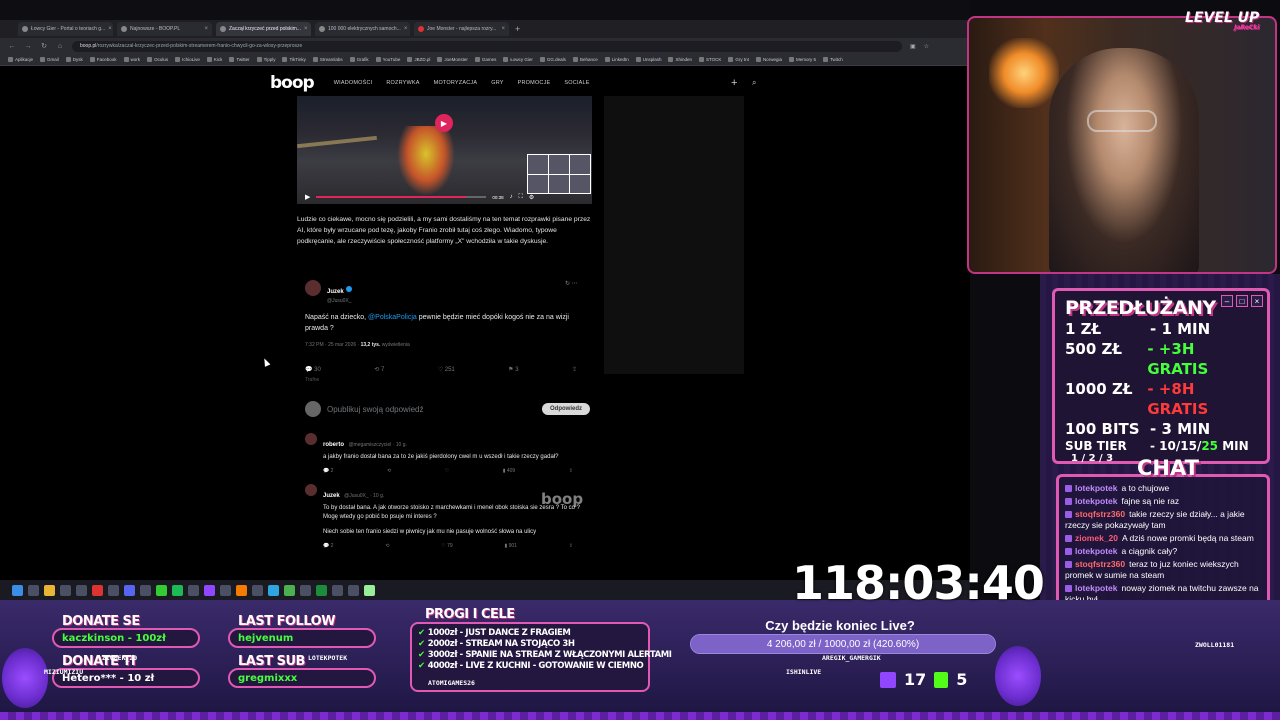 This screenshot has height=720, width=1280. I want to click on bookmark-item: LinkedIn, so click(616, 59).